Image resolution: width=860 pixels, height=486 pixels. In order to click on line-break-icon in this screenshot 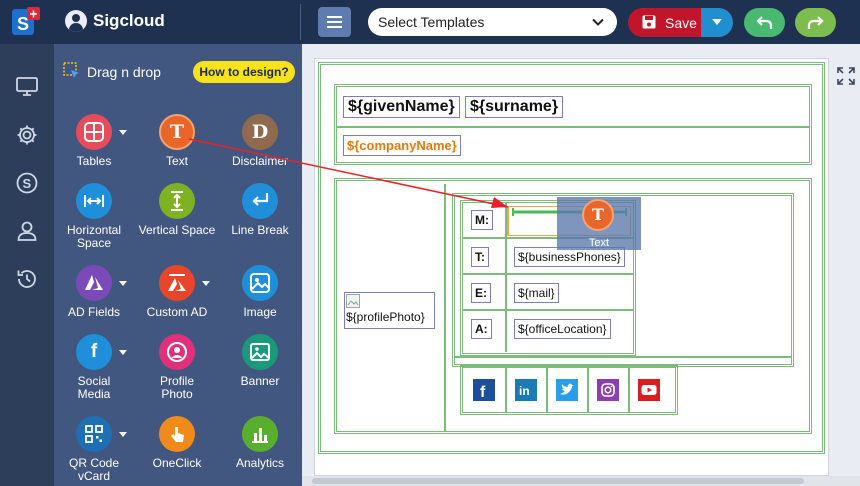, I will do `click(260, 201)`.